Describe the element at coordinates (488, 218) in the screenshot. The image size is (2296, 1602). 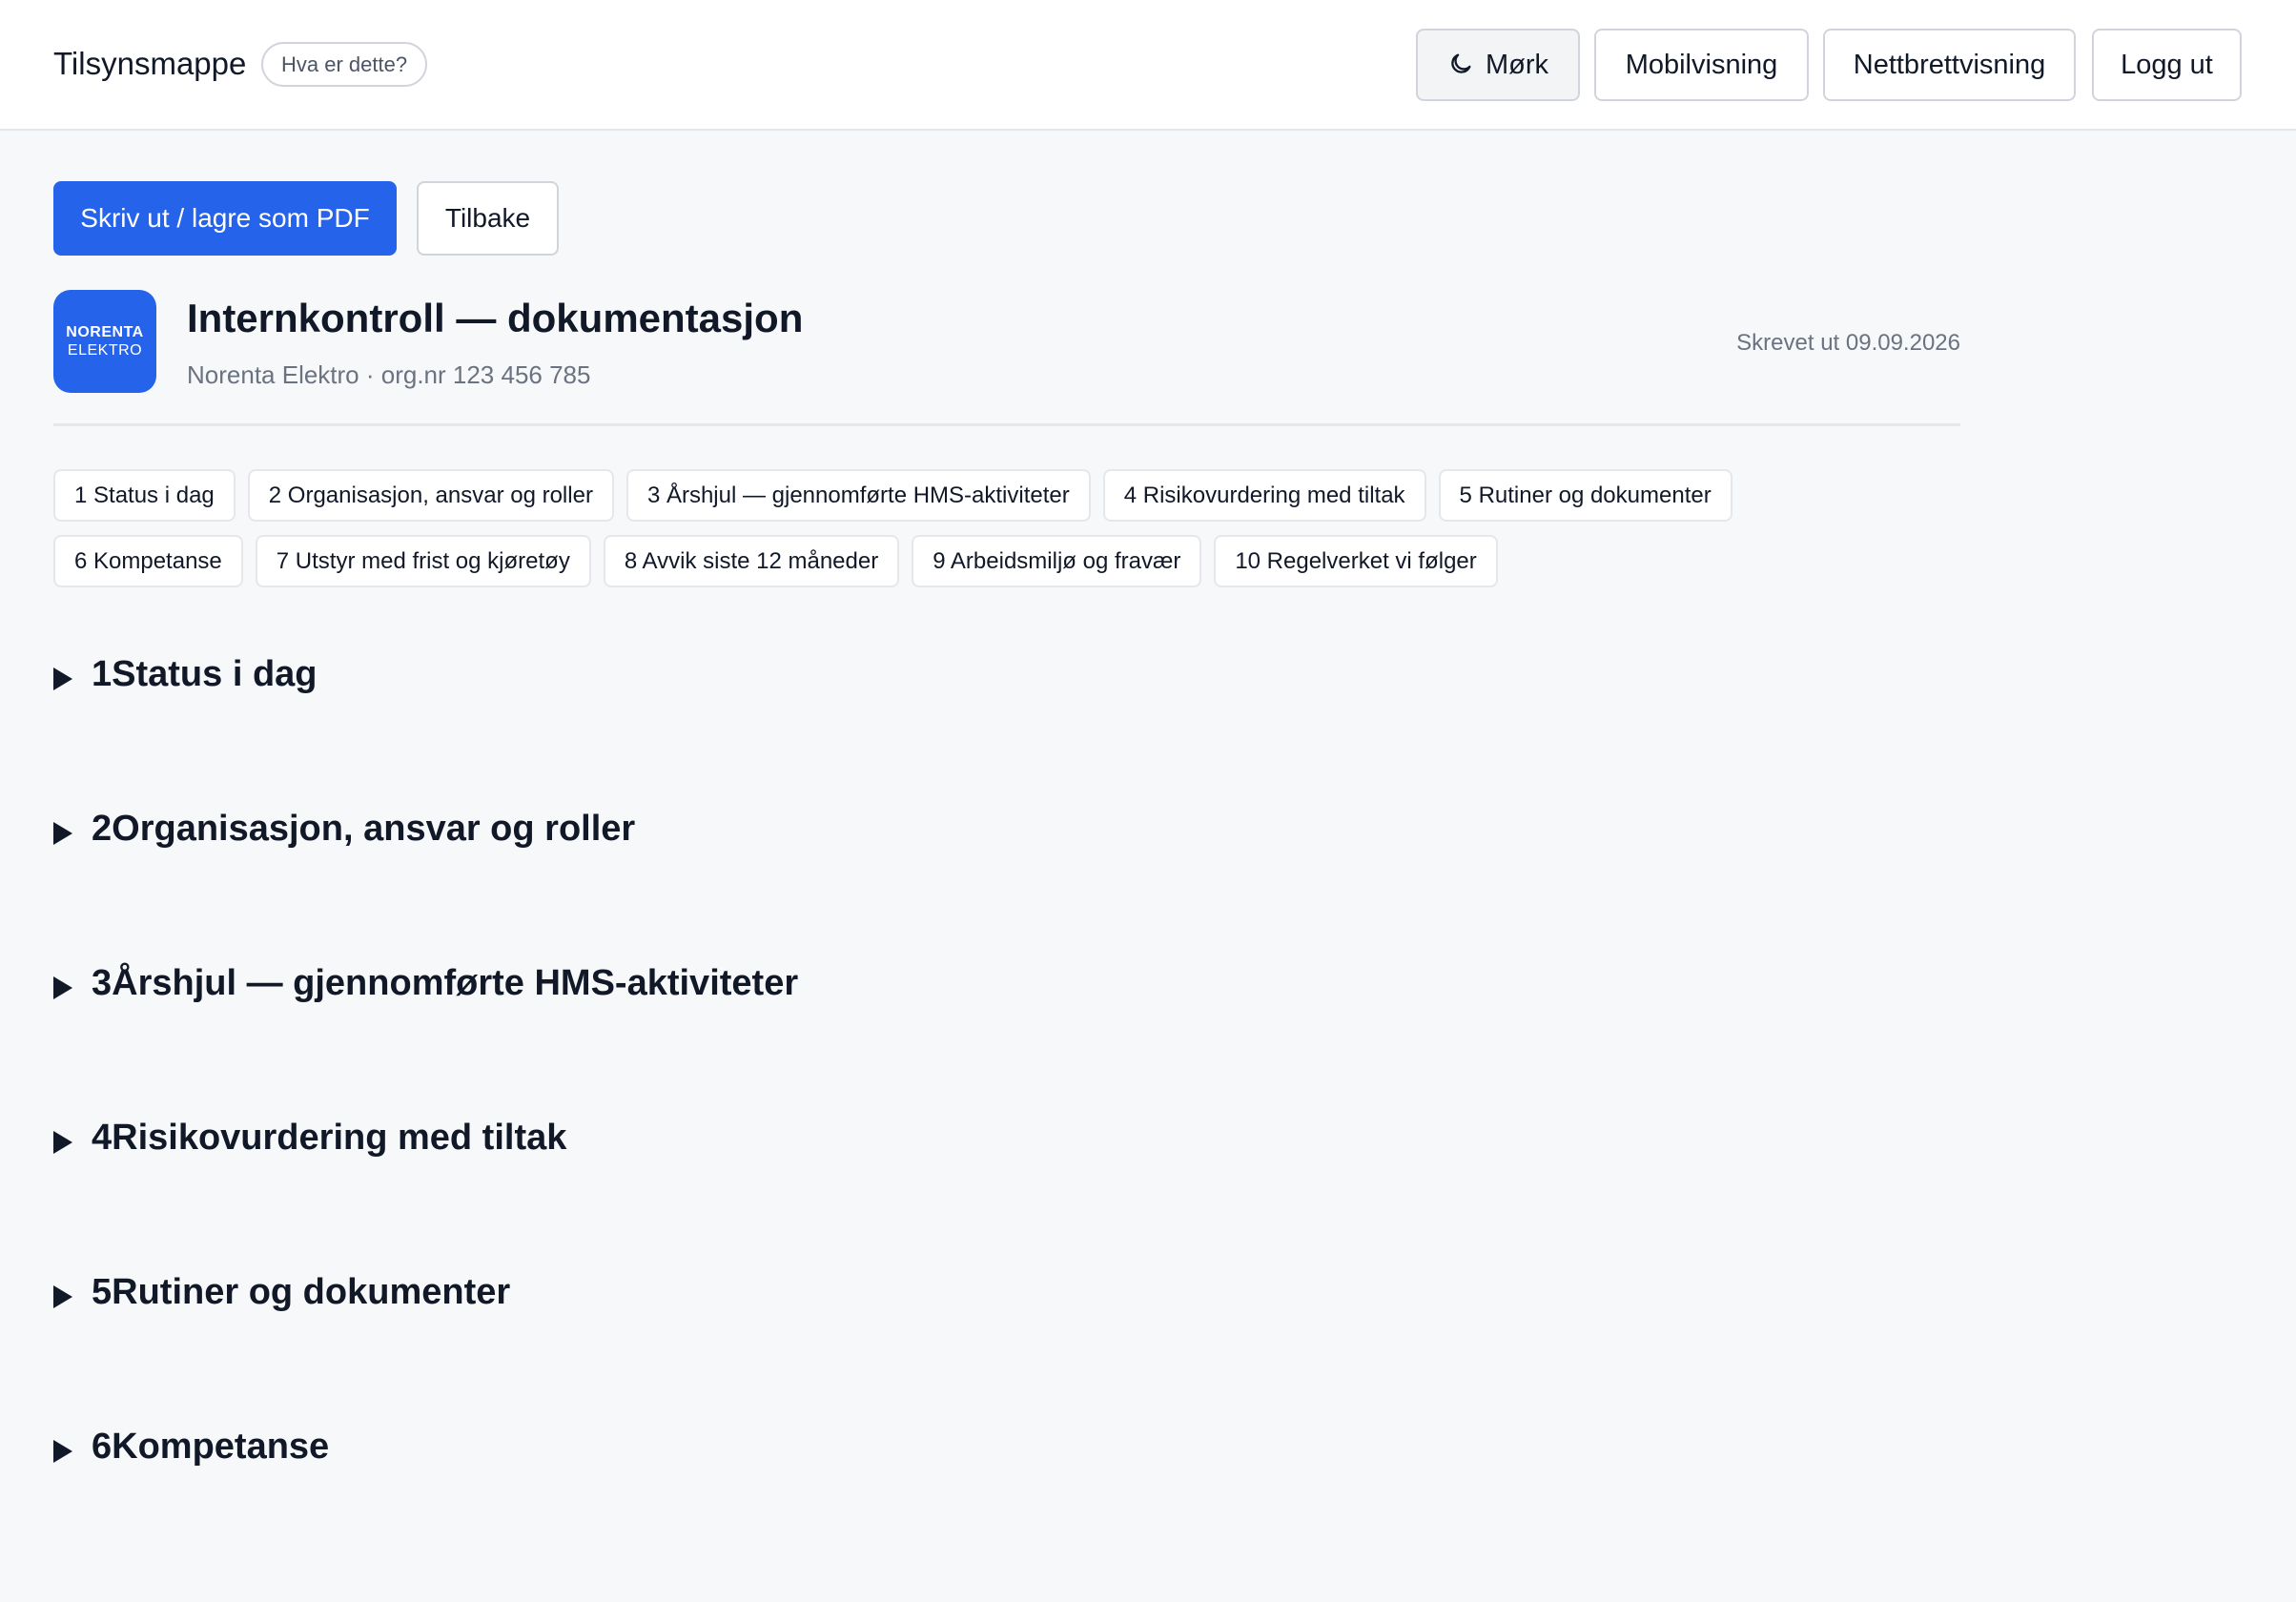
I see `back-button: Tilbake` at that location.